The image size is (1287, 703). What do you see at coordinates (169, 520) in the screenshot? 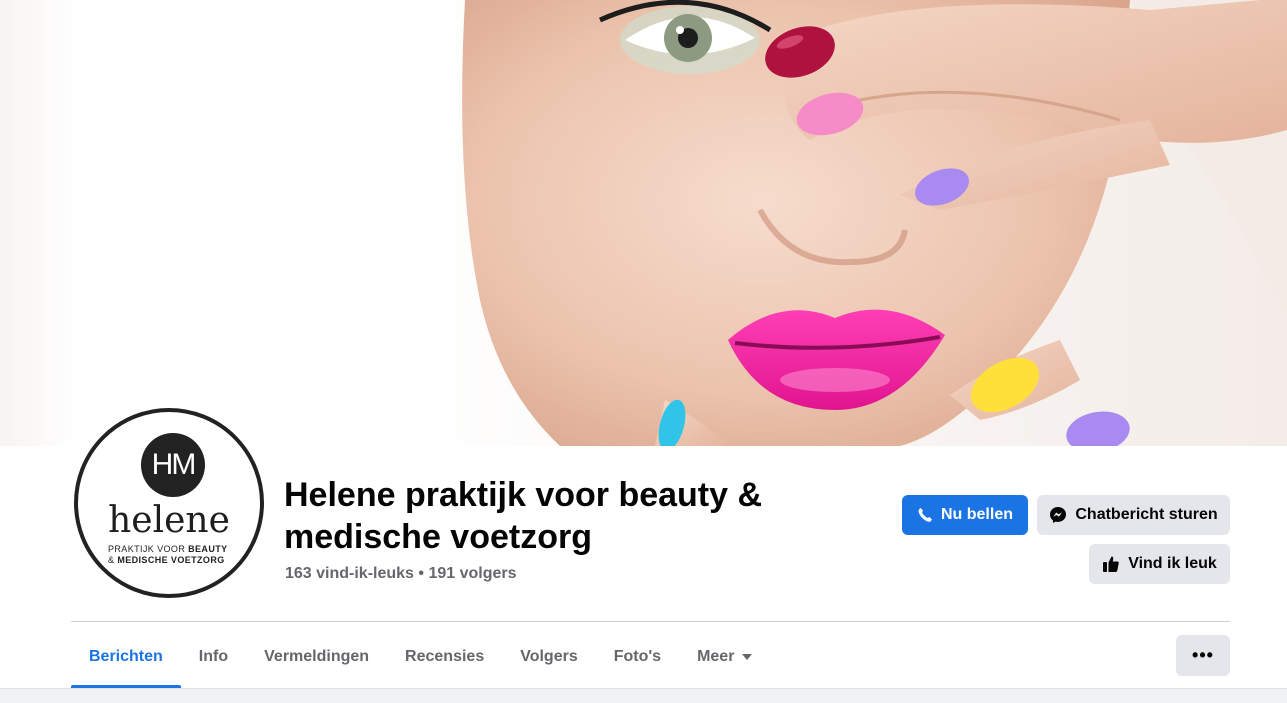
I see `logo-word: helene` at bounding box center [169, 520].